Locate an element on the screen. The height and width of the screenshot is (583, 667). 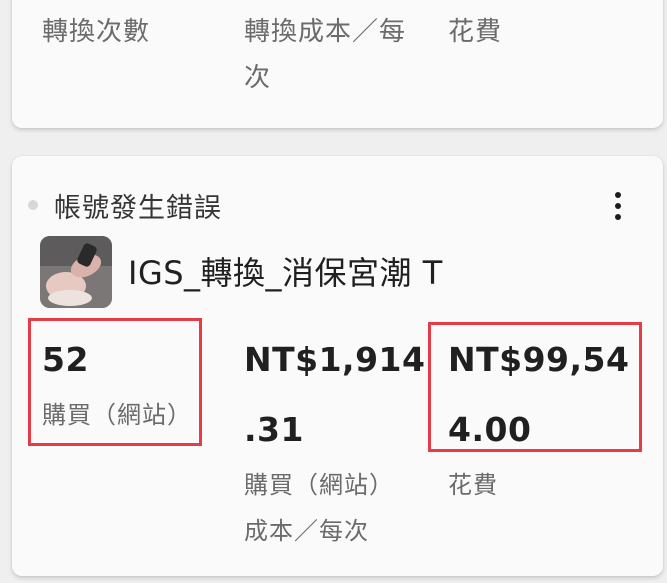
status-text: 帳號發生錯誤 is located at coordinates (138, 208).